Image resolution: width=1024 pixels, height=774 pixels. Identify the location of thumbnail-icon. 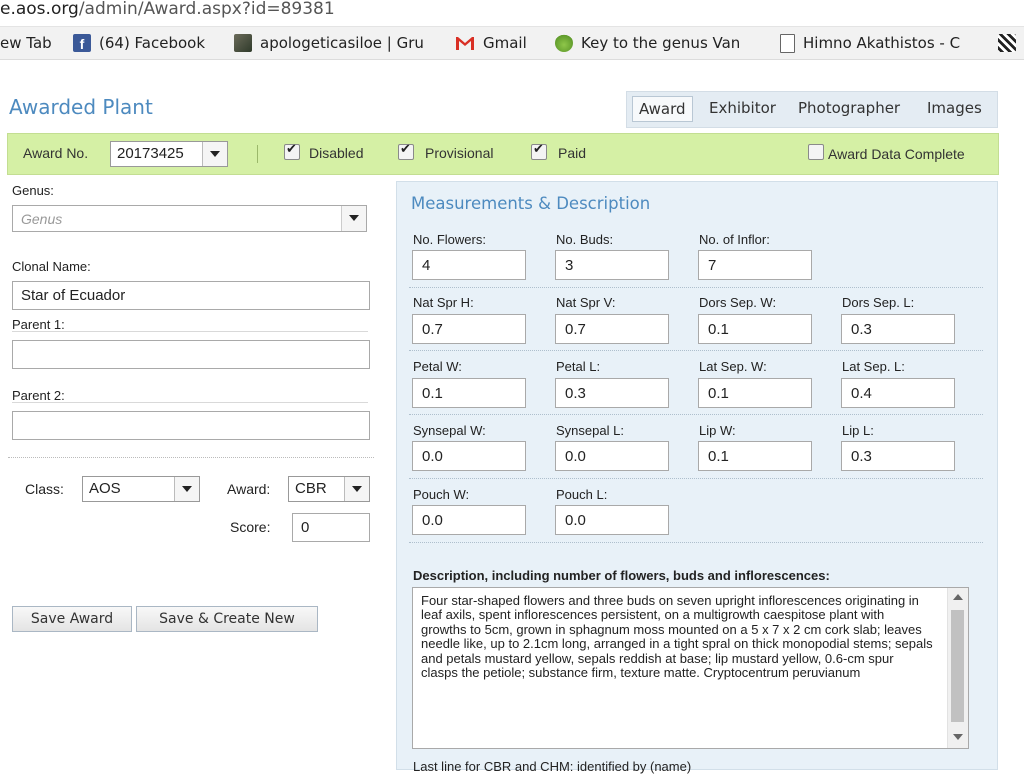
(243, 43).